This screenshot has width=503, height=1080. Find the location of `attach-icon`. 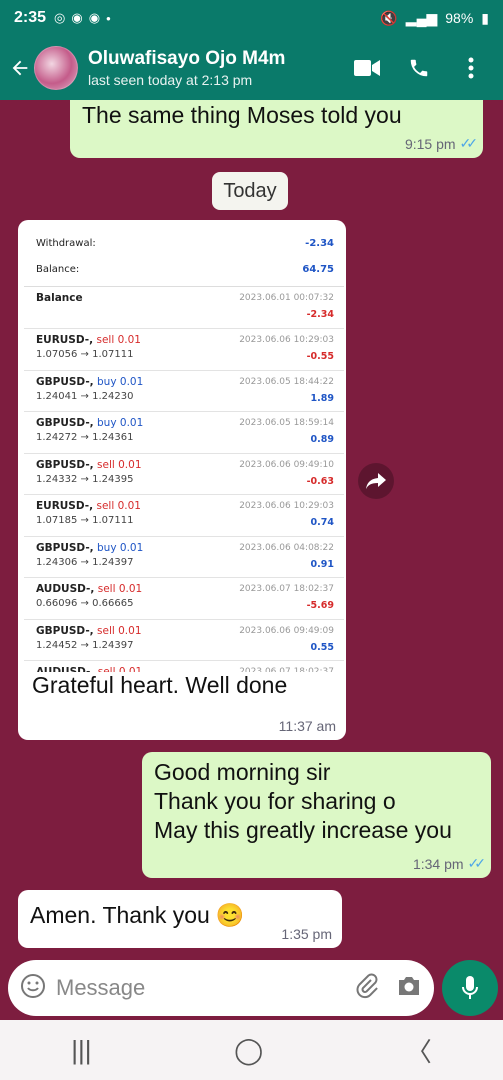

attach-icon is located at coordinates (367, 988).